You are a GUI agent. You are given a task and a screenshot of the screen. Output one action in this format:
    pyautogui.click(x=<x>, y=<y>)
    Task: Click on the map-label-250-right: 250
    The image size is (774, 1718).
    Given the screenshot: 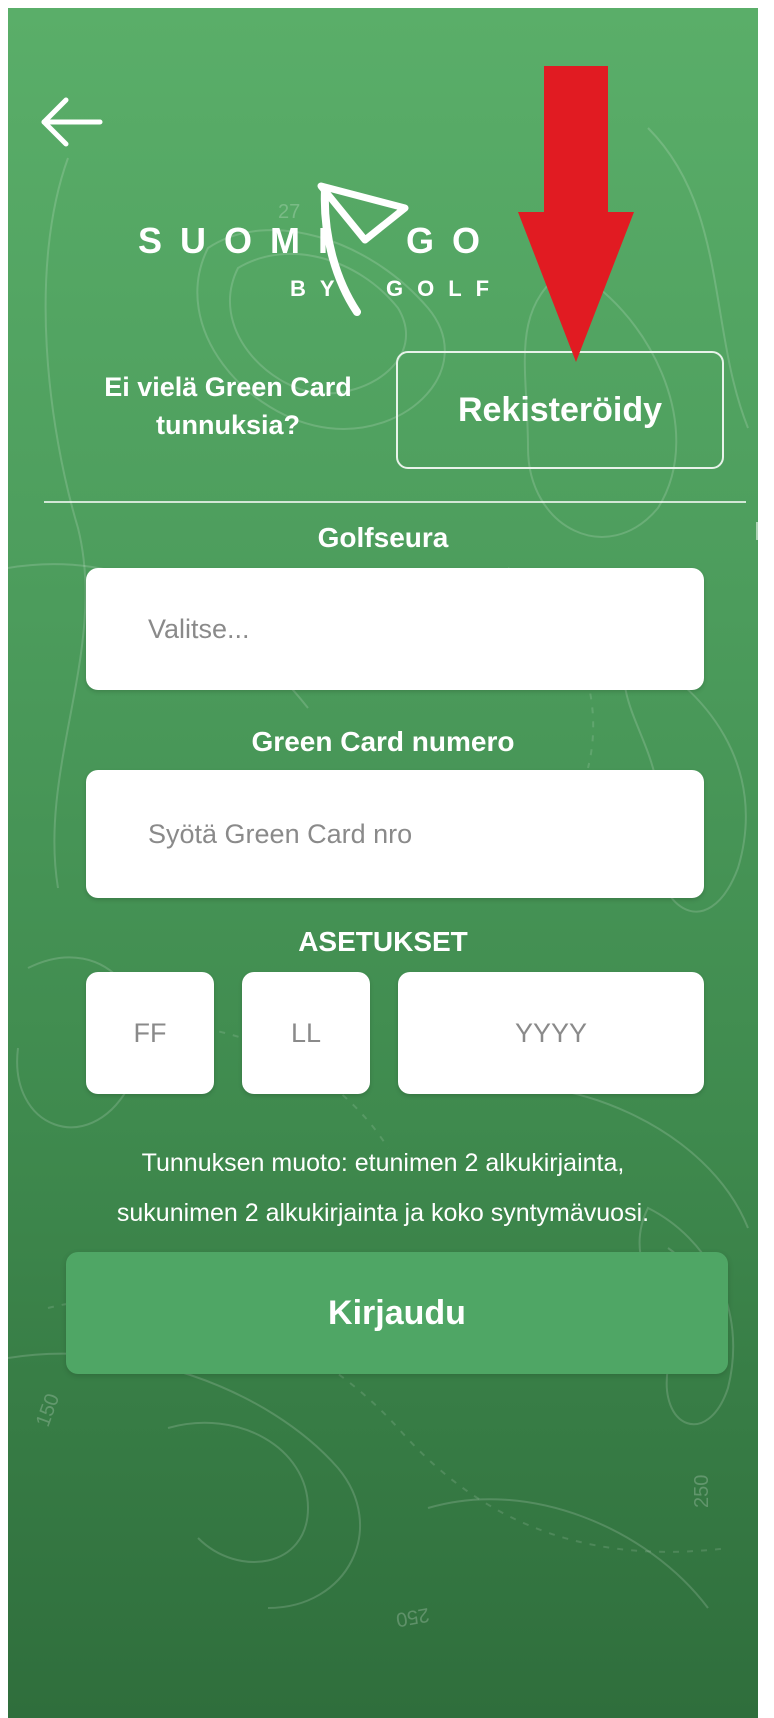 What is the action you would take?
    pyautogui.click(x=702, y=1491)
    